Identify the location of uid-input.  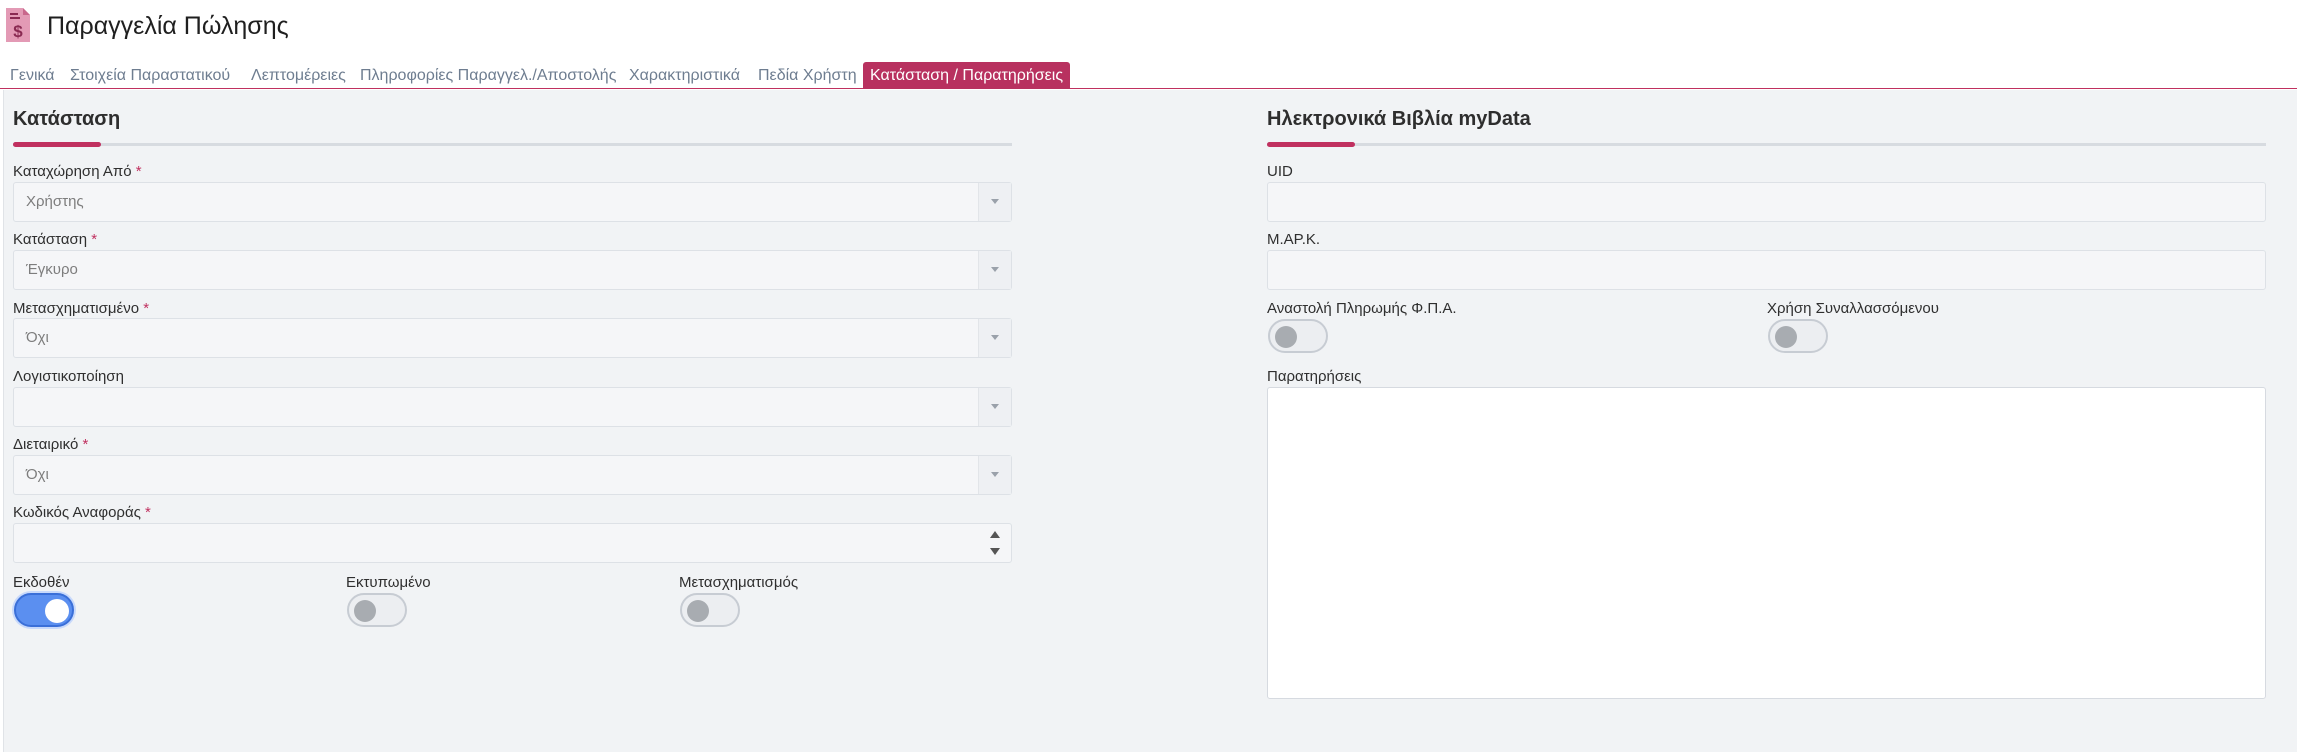
(1766, 202).